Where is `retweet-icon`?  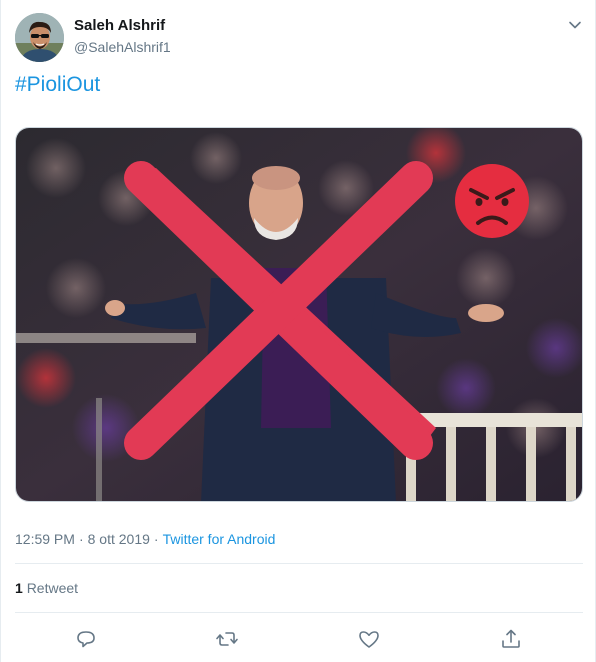
retweet-icon is located at coordinates (227, 639).